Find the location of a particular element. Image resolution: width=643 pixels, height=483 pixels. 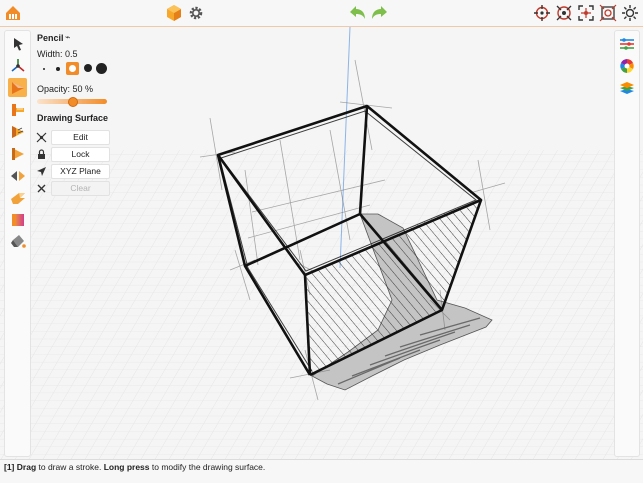

top-toolbar is located at coordinates (321, 13).